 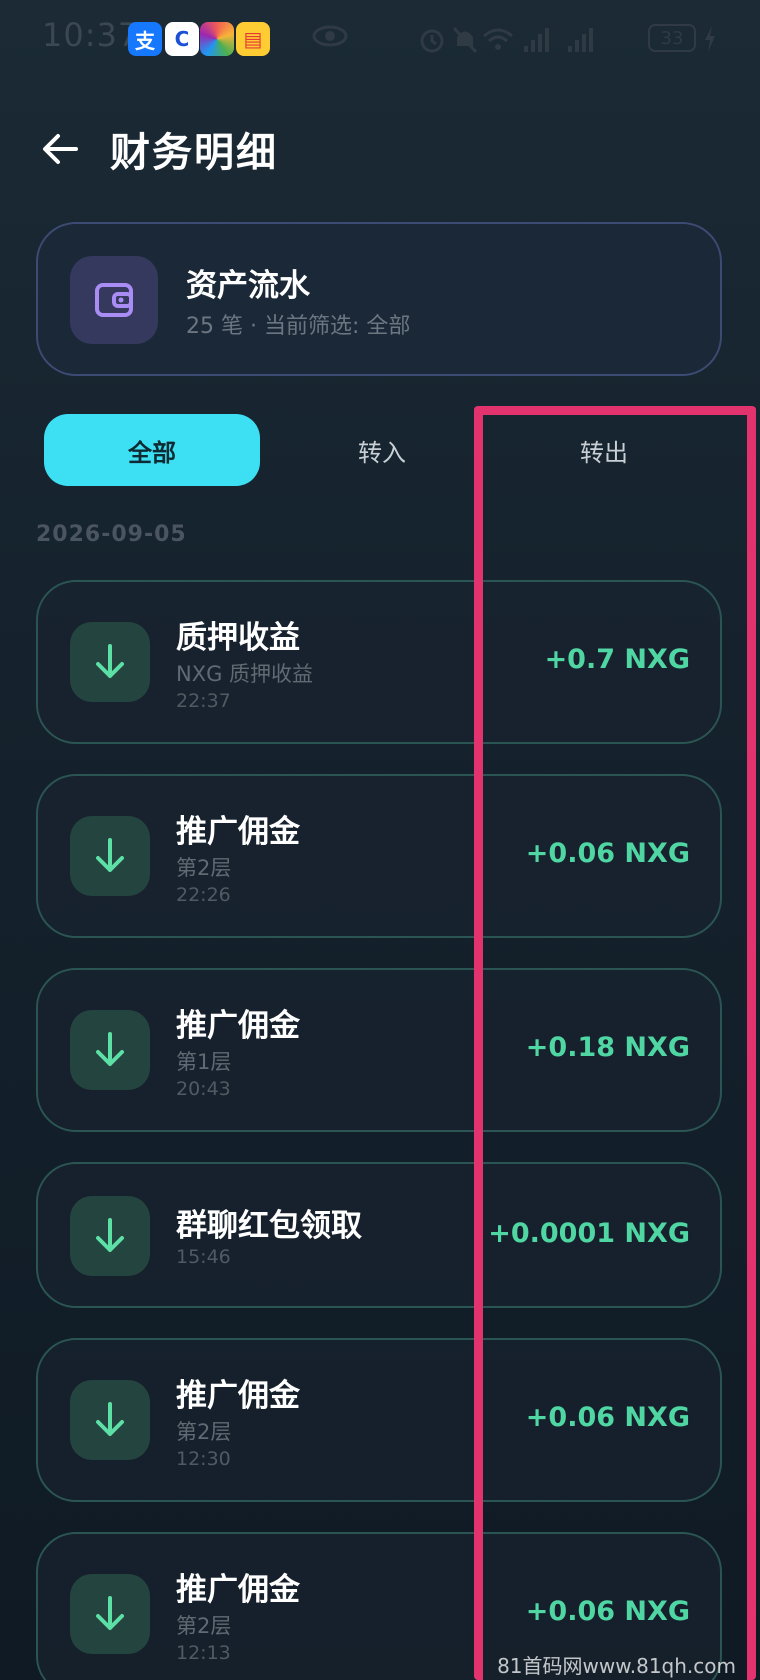 What do you see at coordinates (61, 149) in the screenshot?
I see `arrow-left-icon` at bounding box center [61, 149].